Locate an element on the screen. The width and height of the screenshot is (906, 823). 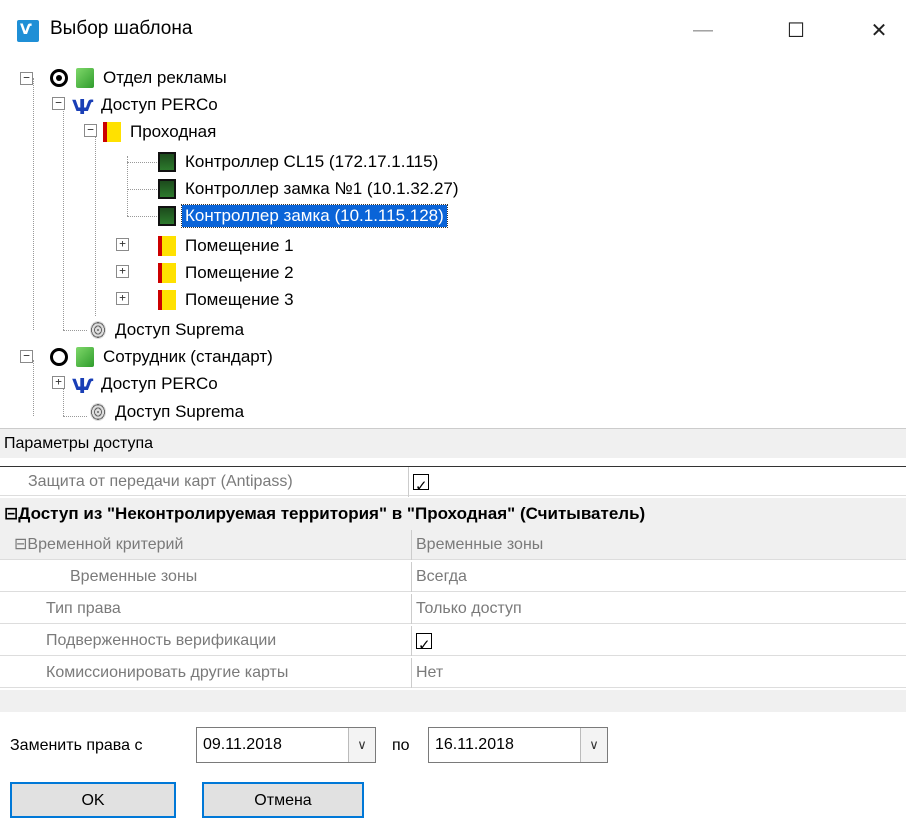
tree-item-label: Проходная is located at coordinates (173, 131).